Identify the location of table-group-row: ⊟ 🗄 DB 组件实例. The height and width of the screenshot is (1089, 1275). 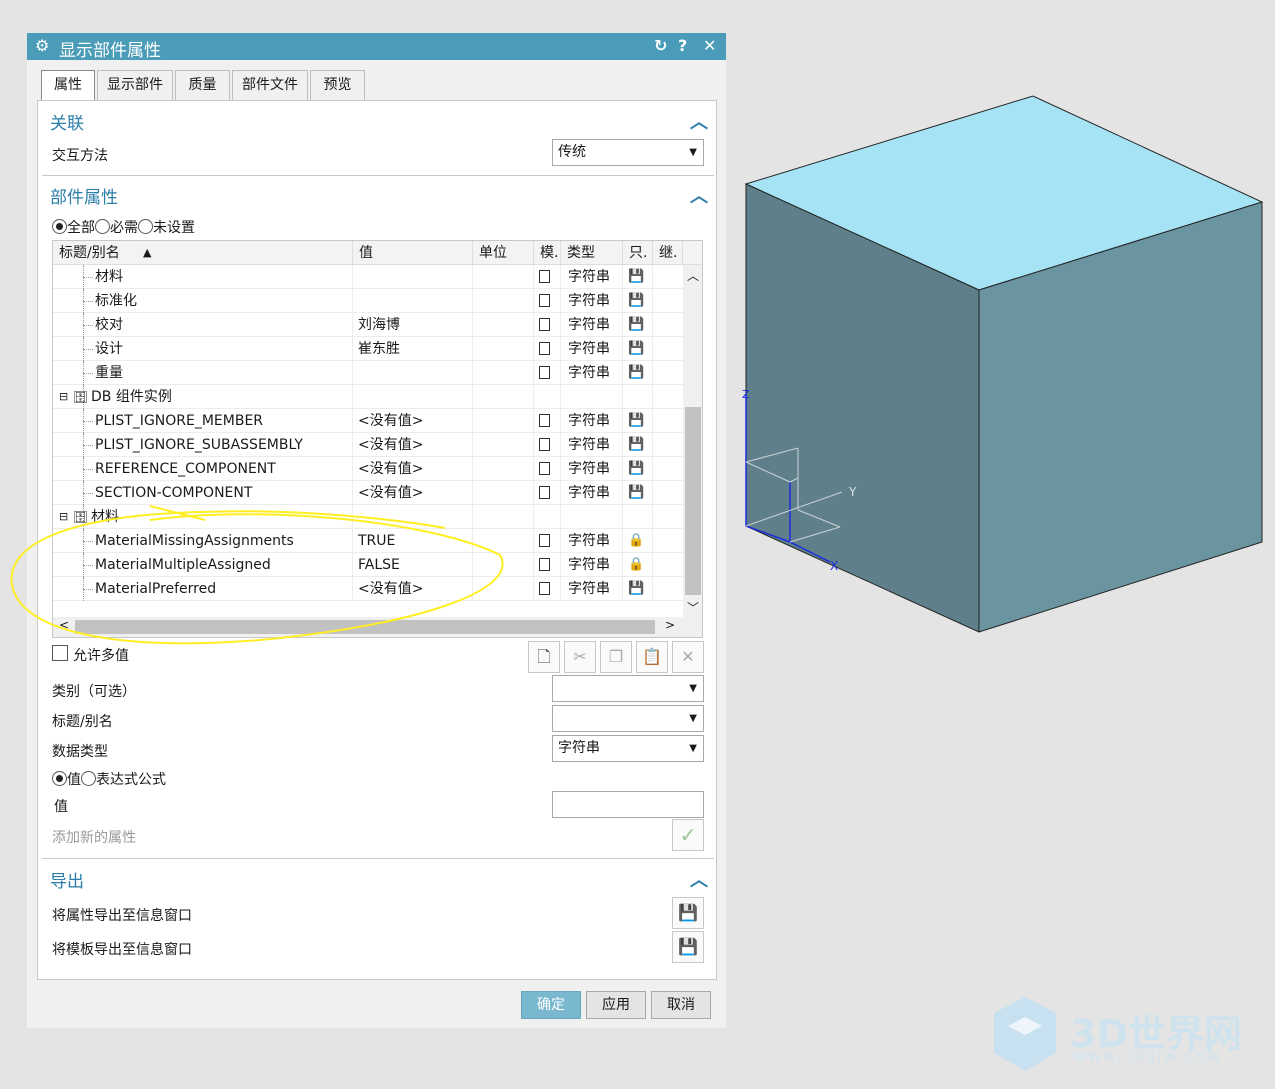
(368, 397).